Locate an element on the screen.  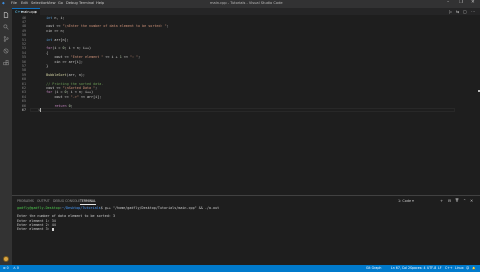
code-token: << i + is located at coordinates (111, 57).